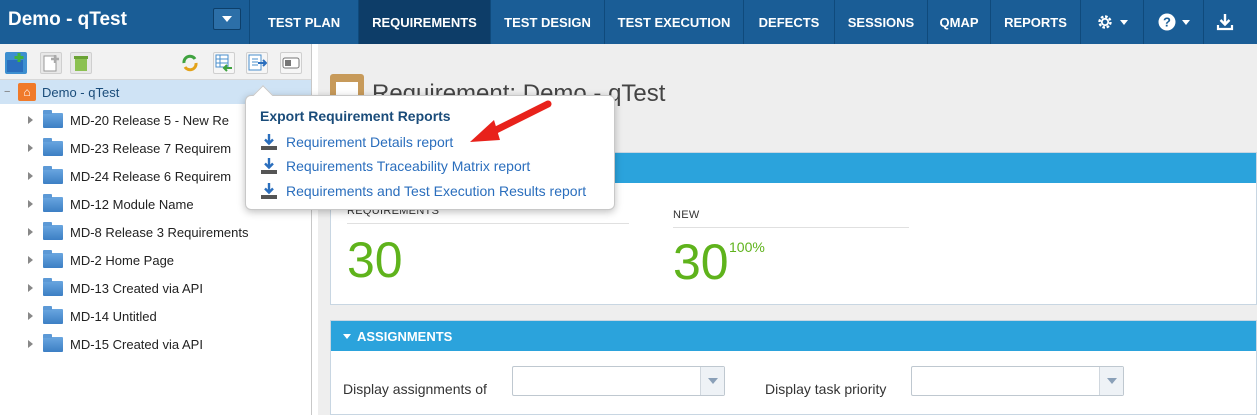 This screenshot has width=1257, height=415. Describe the element at coordinates (67, 19) in the screenshot. I see `project-title: Demo - qTest` at that location.